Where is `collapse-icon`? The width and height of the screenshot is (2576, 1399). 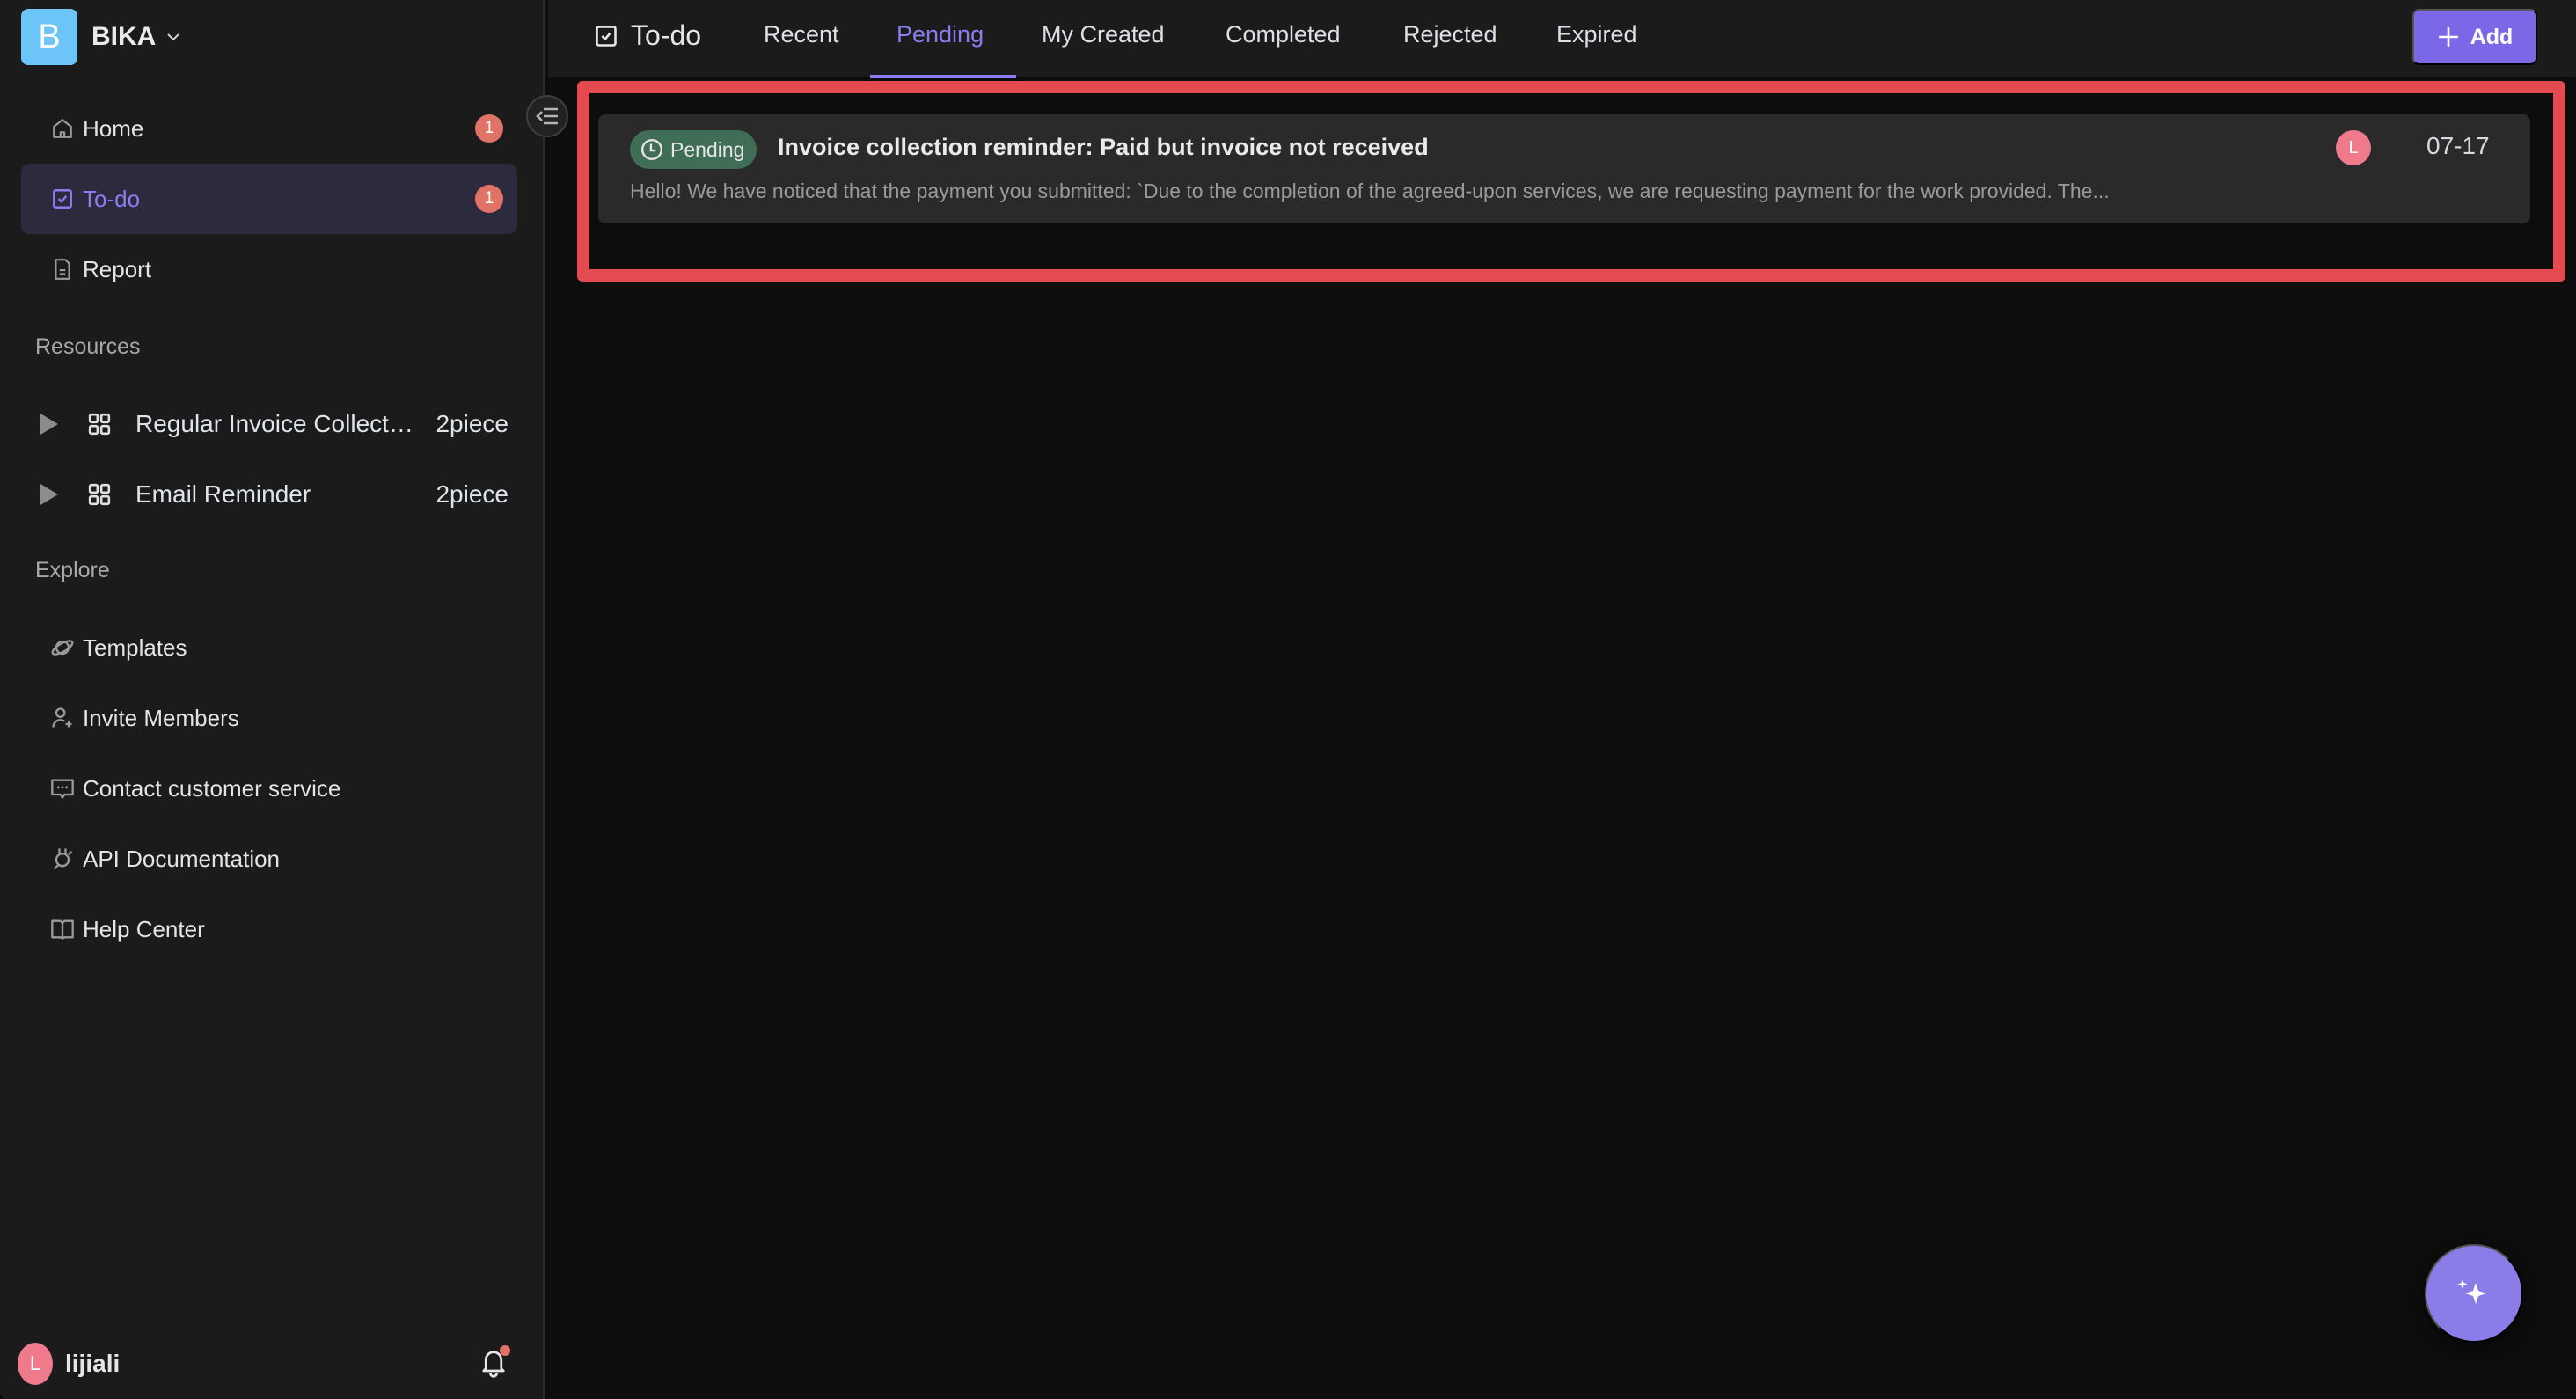
collapse-icon is located at coordinates (547, 116).